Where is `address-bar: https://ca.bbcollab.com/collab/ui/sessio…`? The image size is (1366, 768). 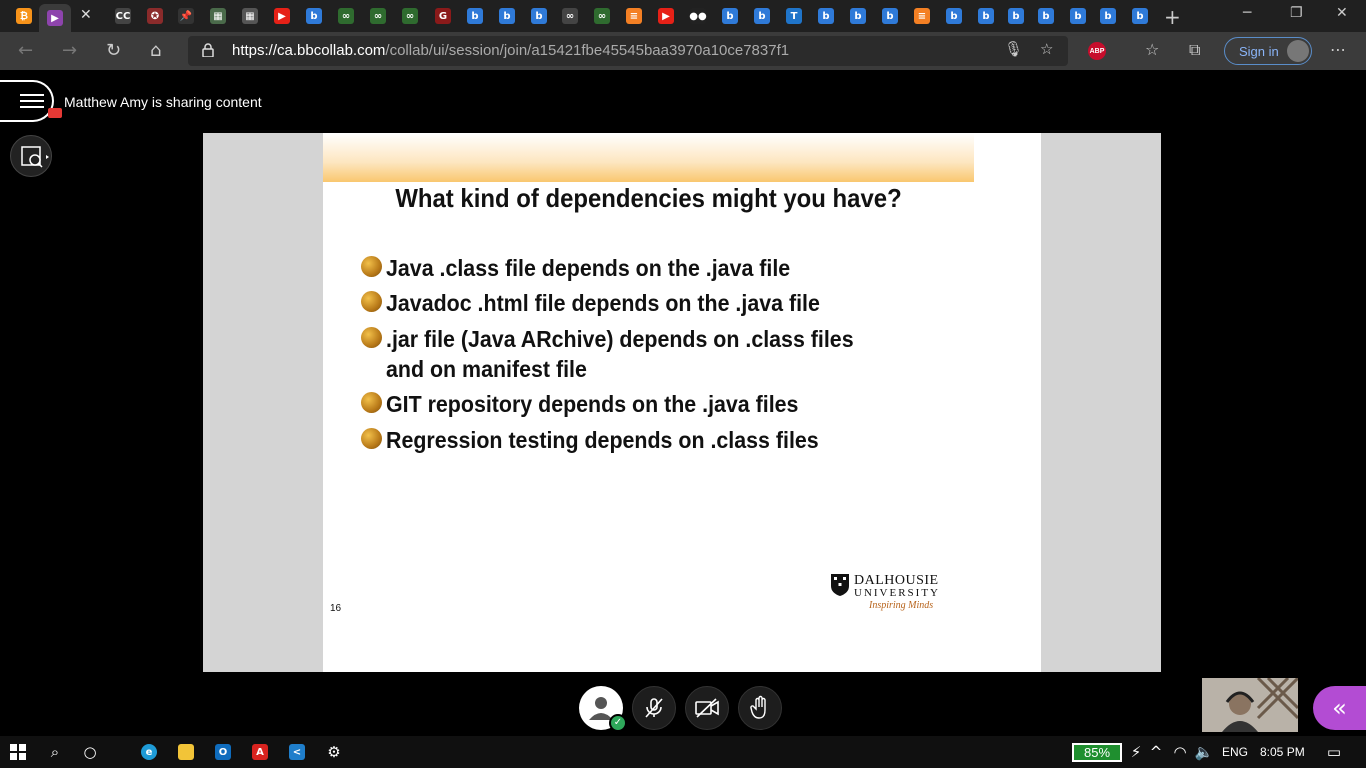
address-bar: https://ca.bbcollab.com/collab/ui/sessio… is located at coordinates (628, 51).